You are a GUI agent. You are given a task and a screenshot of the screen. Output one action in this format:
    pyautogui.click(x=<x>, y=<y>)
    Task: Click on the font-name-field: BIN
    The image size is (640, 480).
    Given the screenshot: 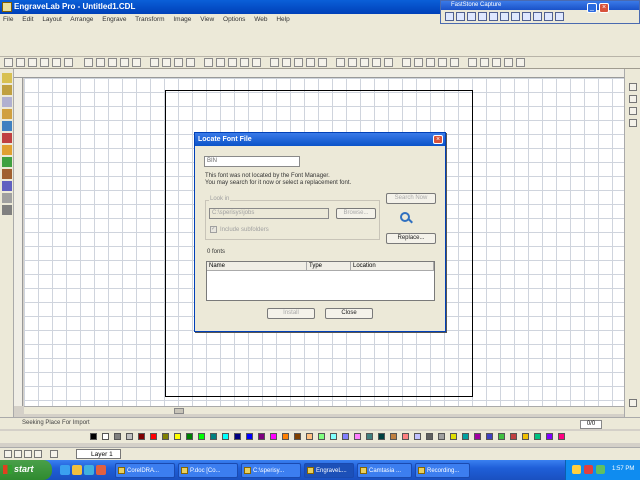 What is the action you would take?
    pyautogui.click(x=252, y=161)
    